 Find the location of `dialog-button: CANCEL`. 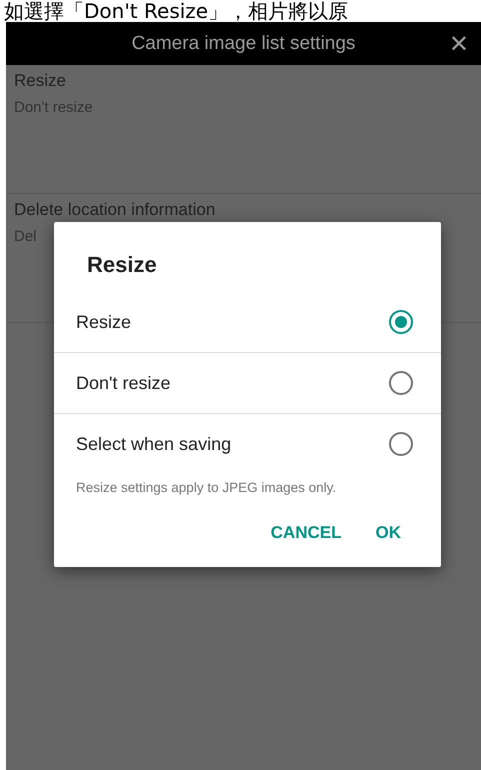

dialog-button: CANCEL is located at coordinates (306, 533).